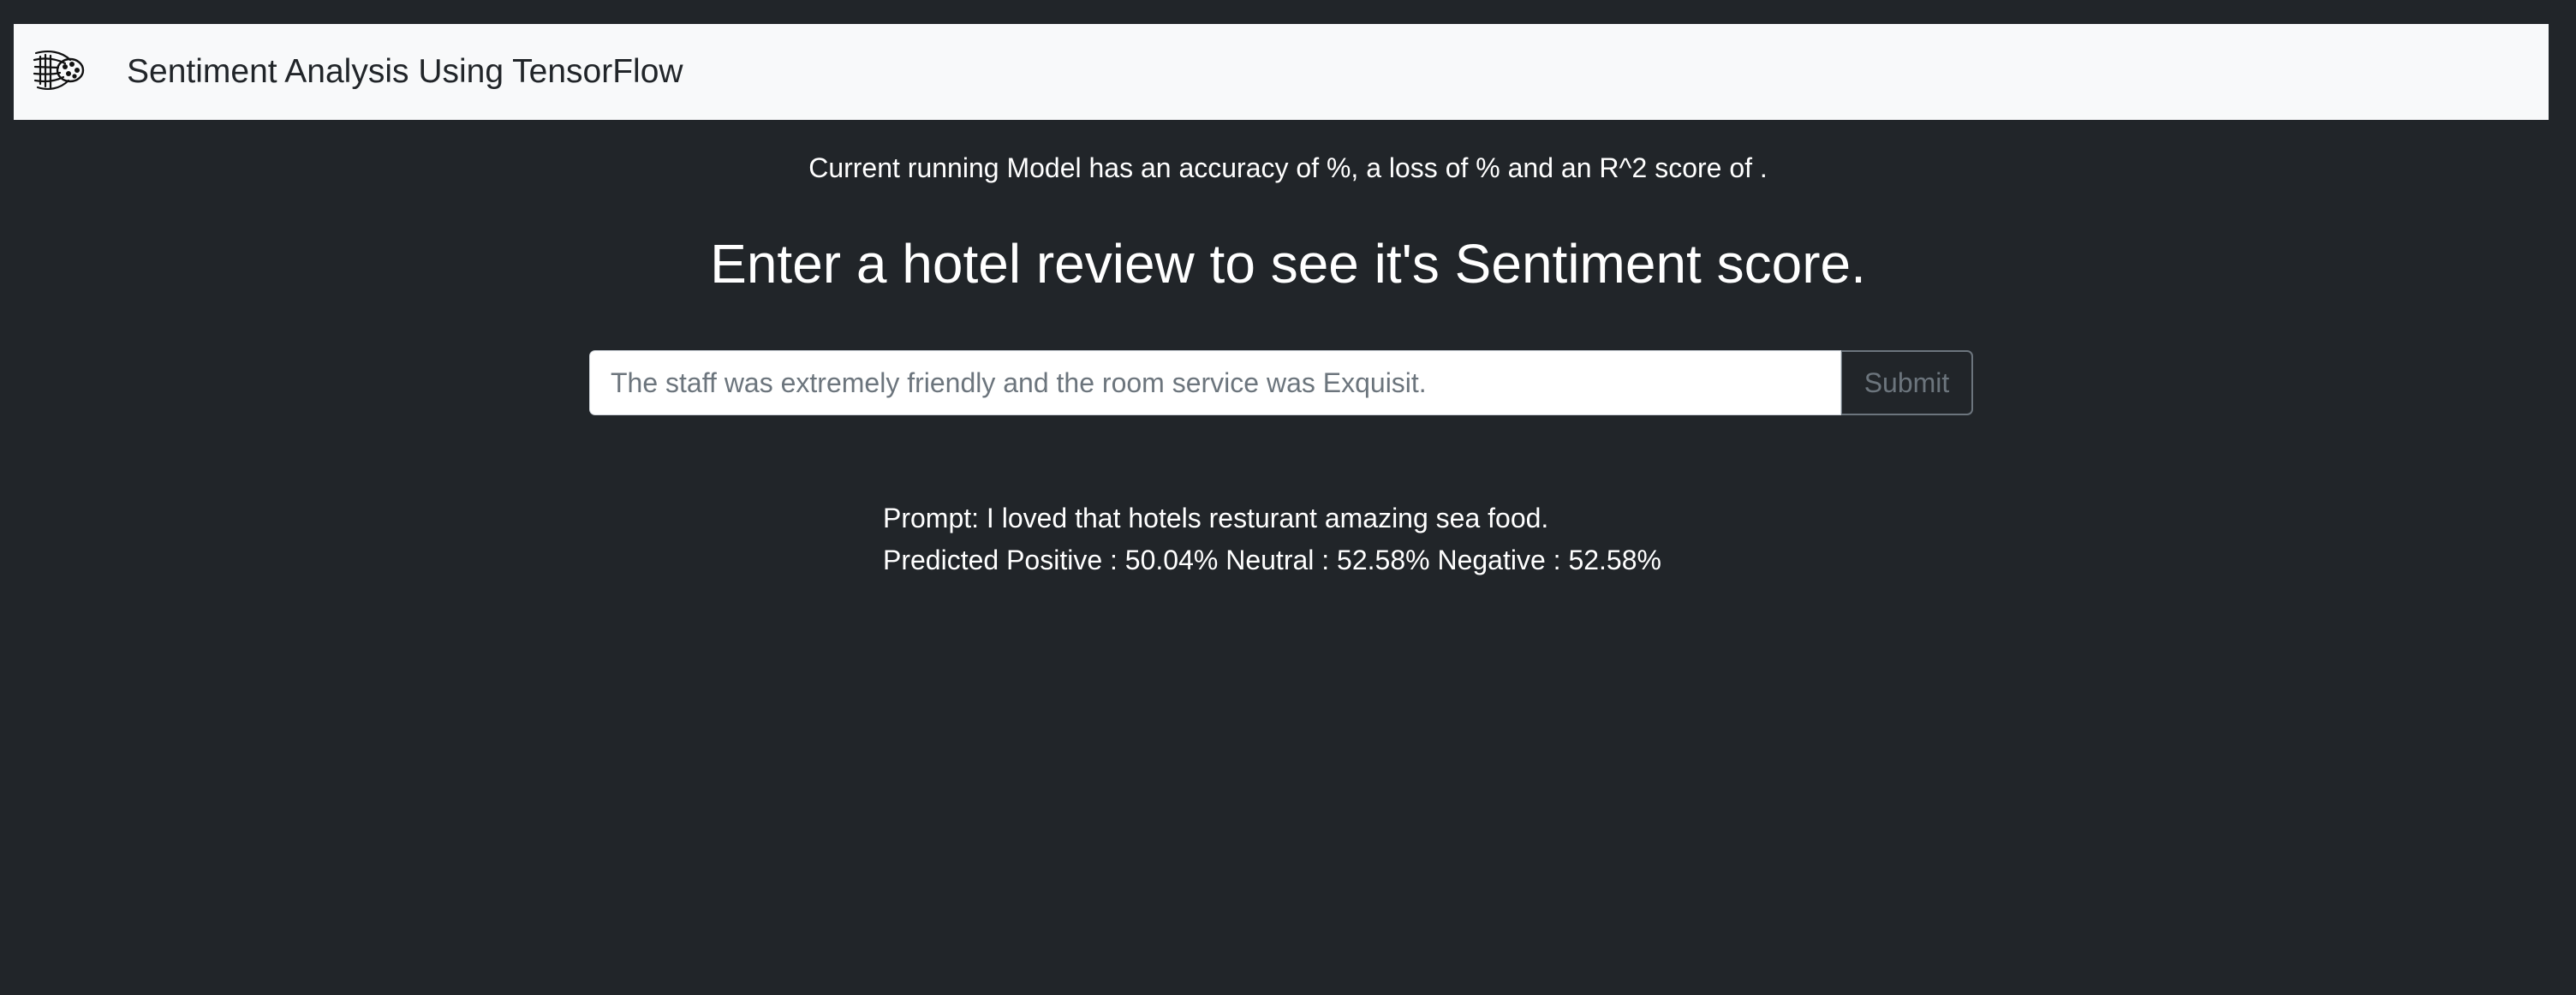  Describe the element at coordinates (405, 72) in the screenshot. I see `app-title: Sentiment Analysis Using TensorFlow` at that location.